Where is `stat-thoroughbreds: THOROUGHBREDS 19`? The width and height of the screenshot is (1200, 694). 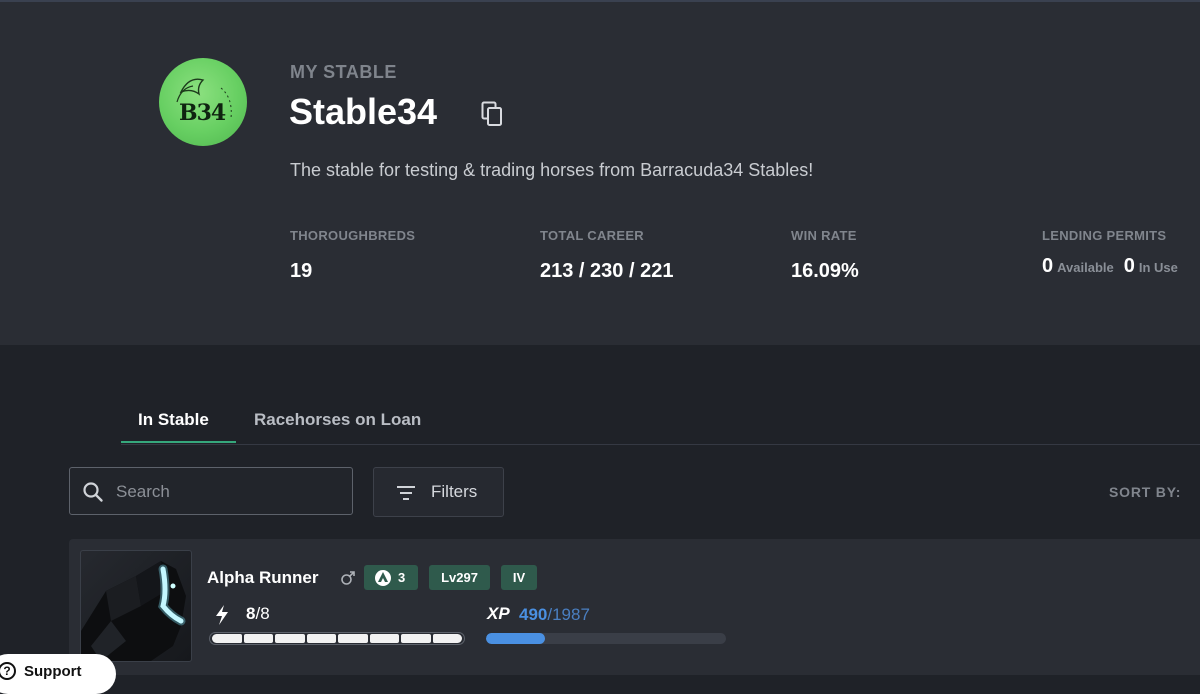 stat-thoroughbreds: THOROUGHBREDS 19 is located at coordinates (352, 255).